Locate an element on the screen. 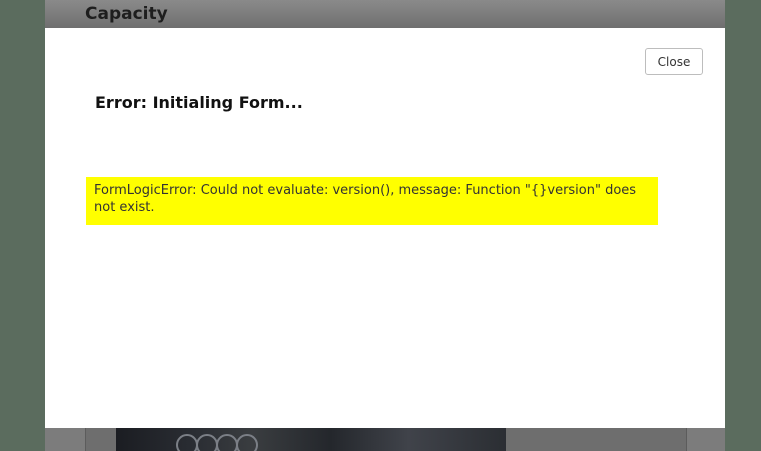  background-page-header: Capacity is located at coordinates (385, 14).